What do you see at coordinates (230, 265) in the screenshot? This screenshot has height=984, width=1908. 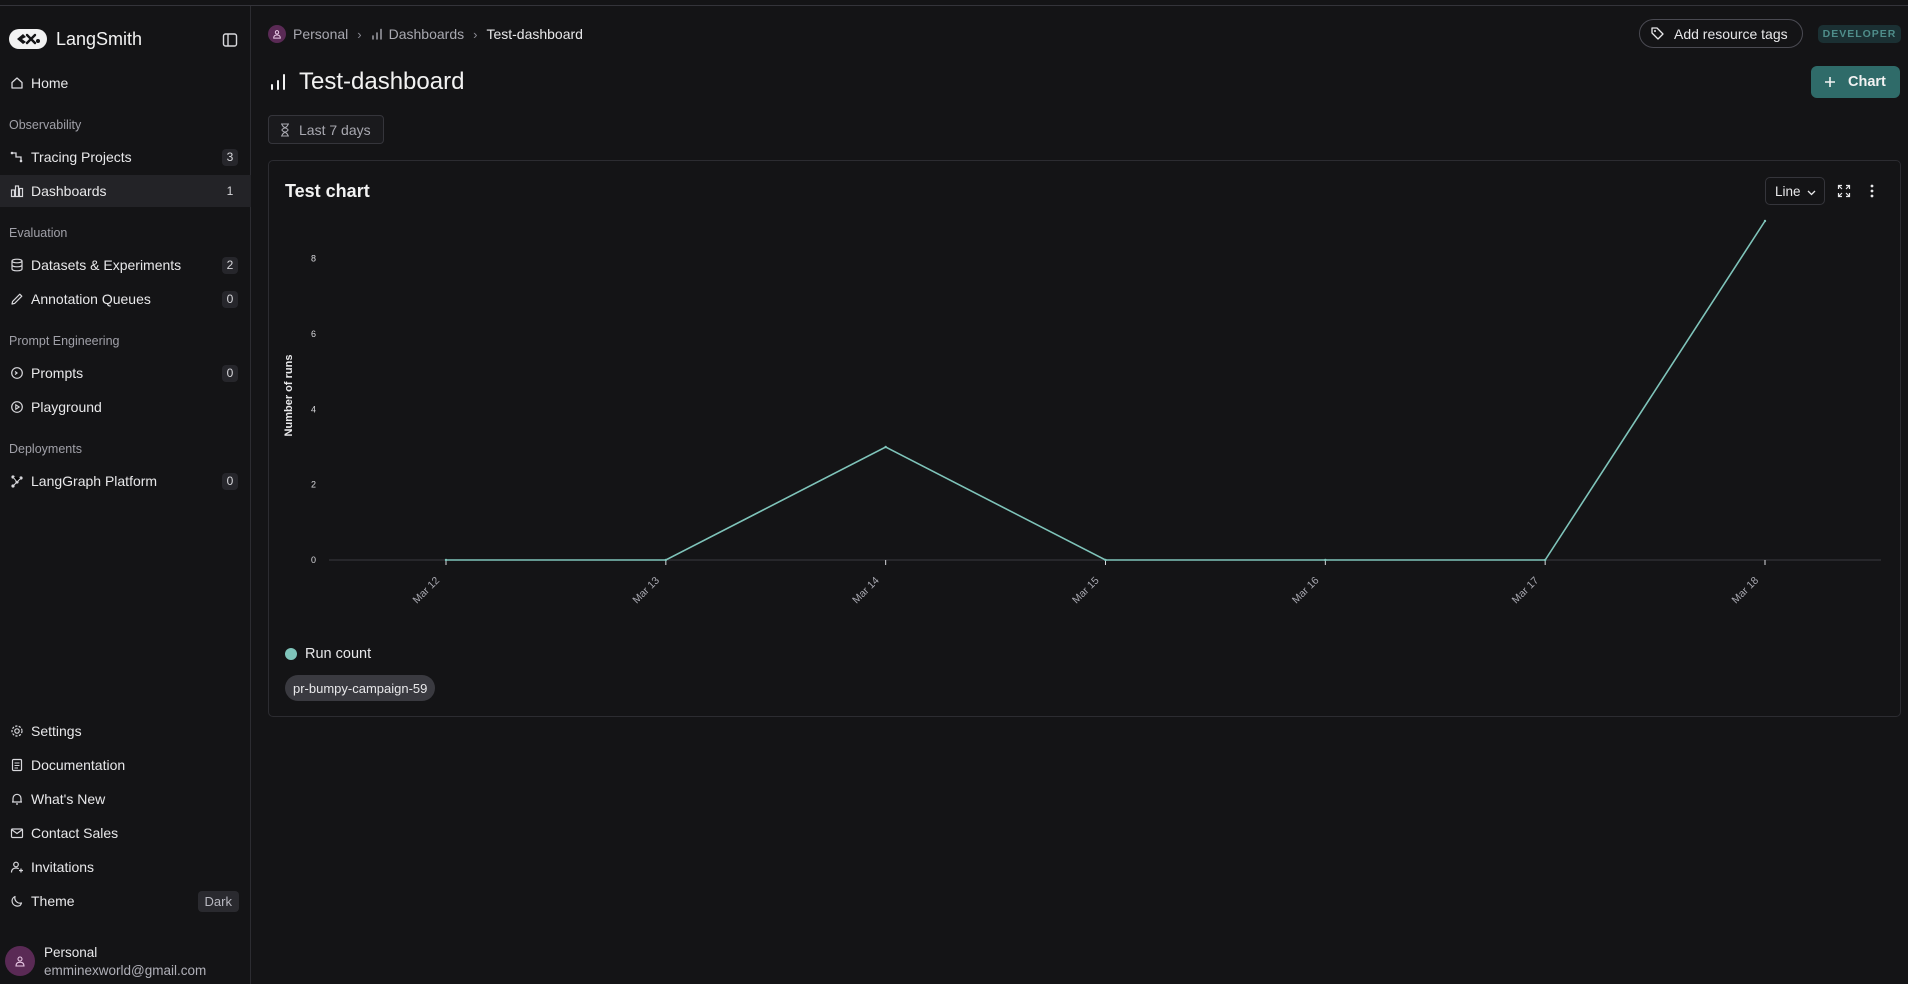 I see `count-badge: 2` at bounding box center [230, 265].